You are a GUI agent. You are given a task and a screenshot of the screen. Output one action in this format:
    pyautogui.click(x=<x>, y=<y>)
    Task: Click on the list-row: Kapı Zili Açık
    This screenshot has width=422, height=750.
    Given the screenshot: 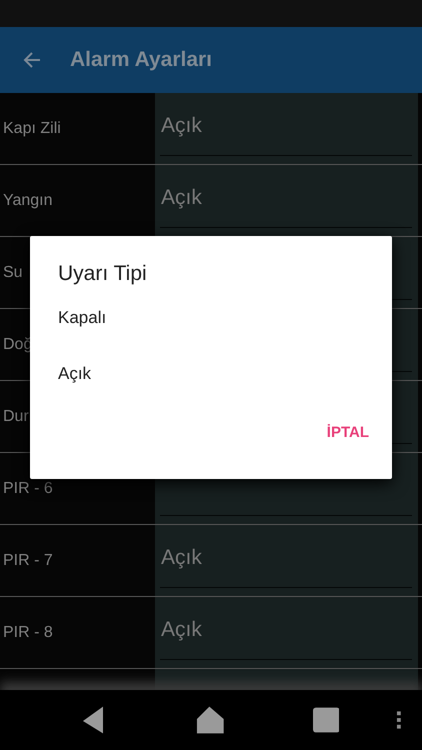 What is the action you would take?
    pyautogui.click(x=211, y=129)
    